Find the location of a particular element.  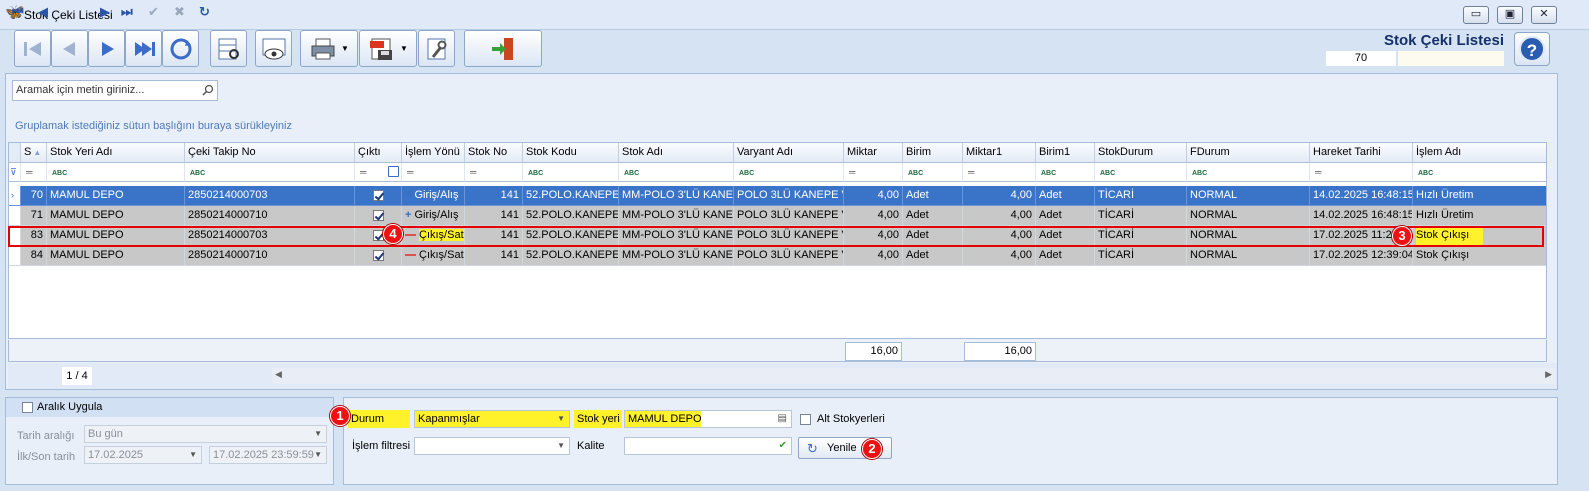

islem-filtresi-select: ▼ is located at coordinates (492, 446).